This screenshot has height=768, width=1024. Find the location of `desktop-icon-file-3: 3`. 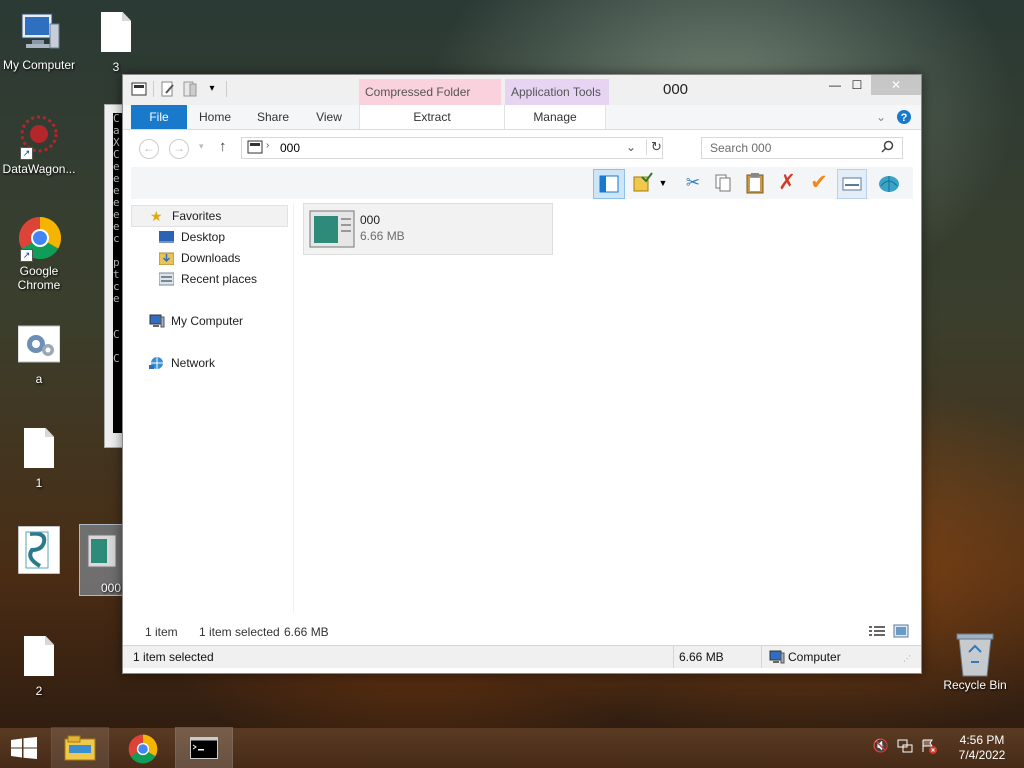

desktop-icon-file-3: 3 is located at coordinates (116, 43).